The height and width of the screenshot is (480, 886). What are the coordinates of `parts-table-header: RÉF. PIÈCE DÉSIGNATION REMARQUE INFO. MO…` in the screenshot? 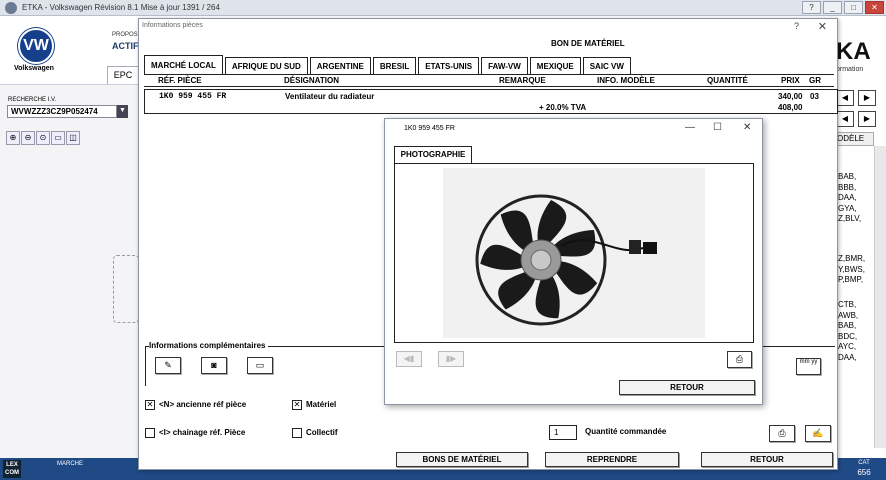 It's located at (489, 80).